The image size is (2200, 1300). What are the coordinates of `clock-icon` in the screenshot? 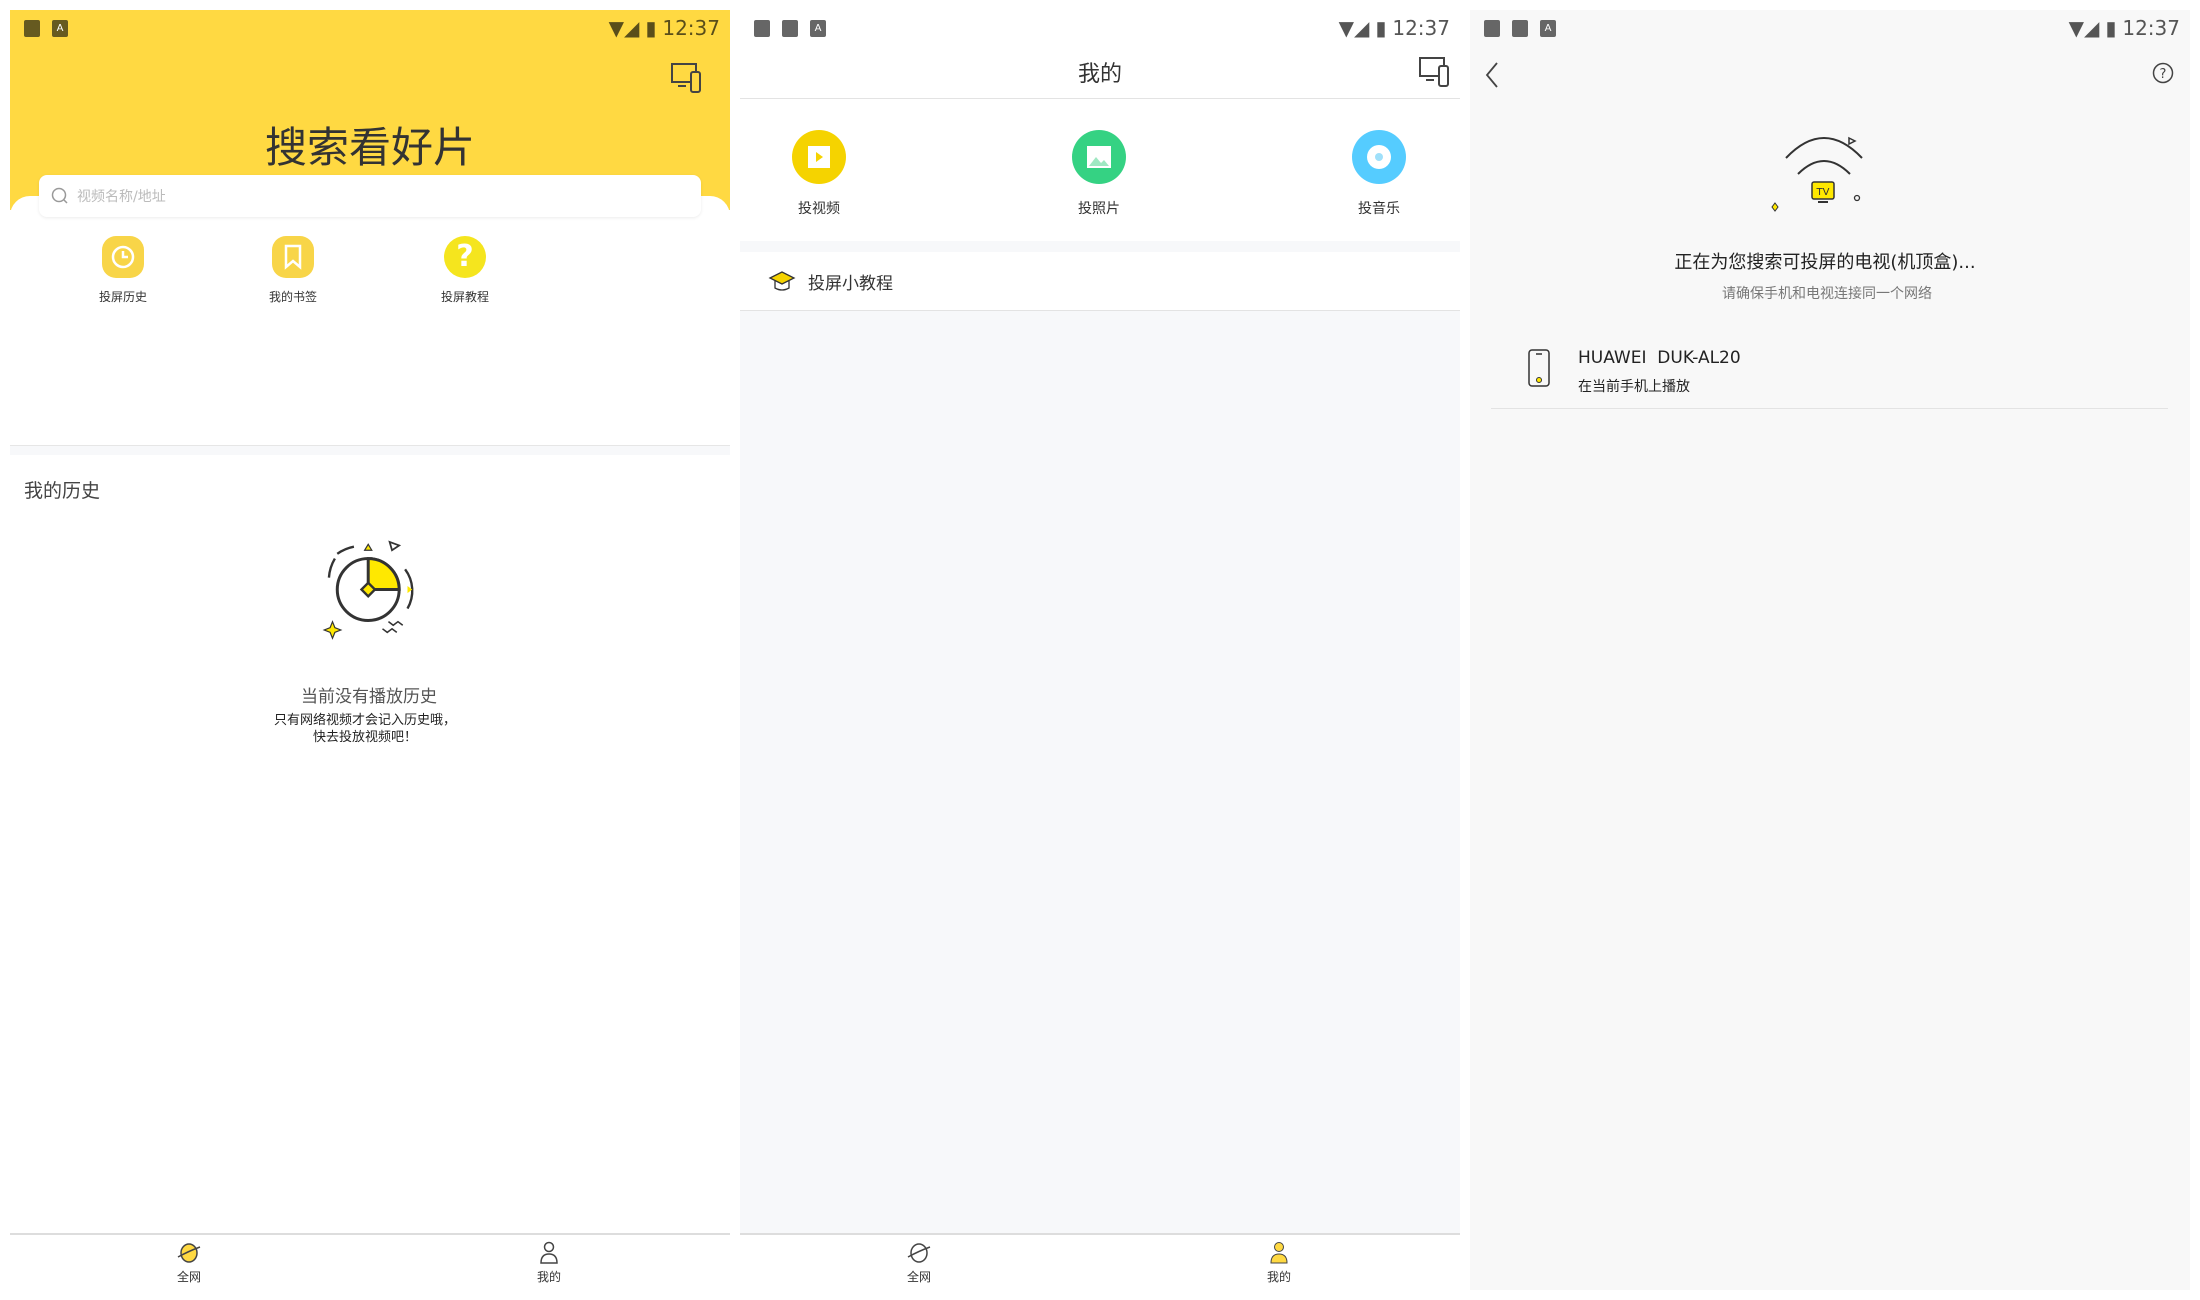 It's located at (123, 257).